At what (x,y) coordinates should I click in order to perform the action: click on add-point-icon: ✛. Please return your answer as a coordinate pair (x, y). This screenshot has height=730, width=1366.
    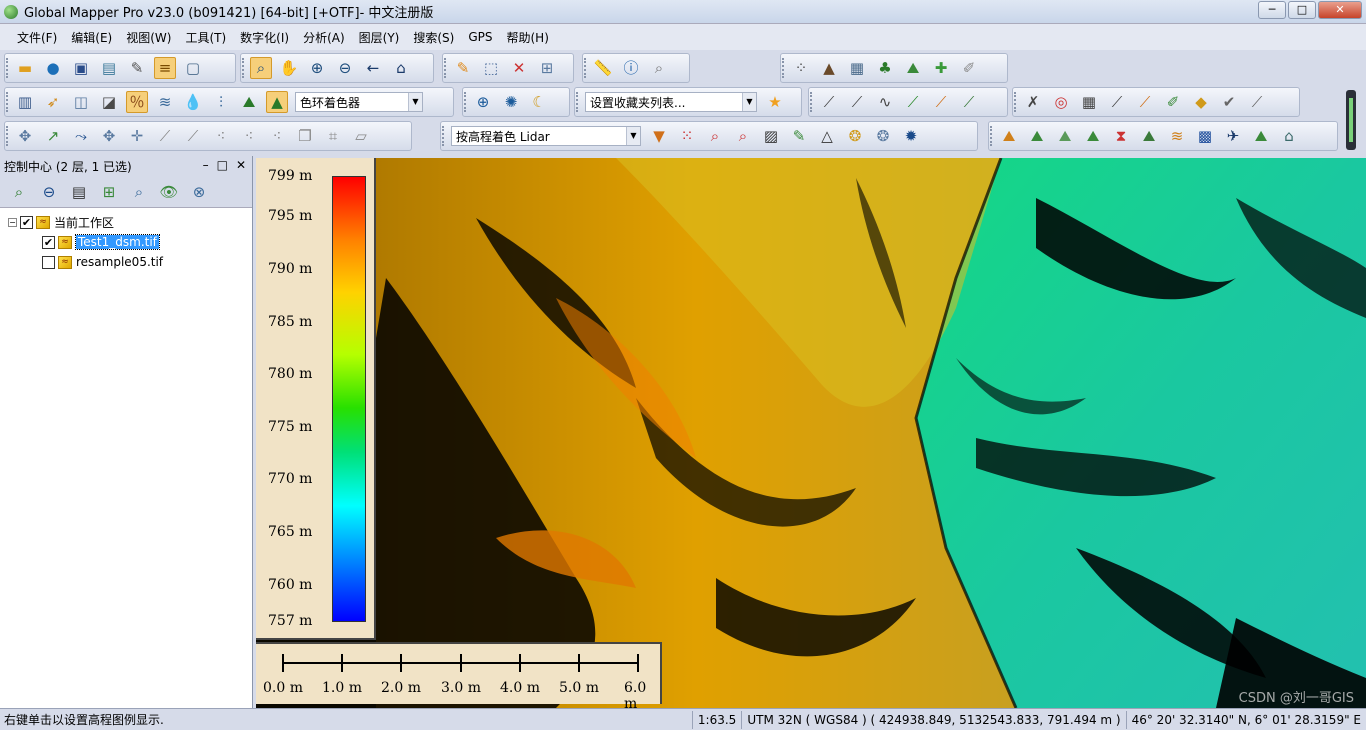
    Looking at the image, I should click on (137, 136).